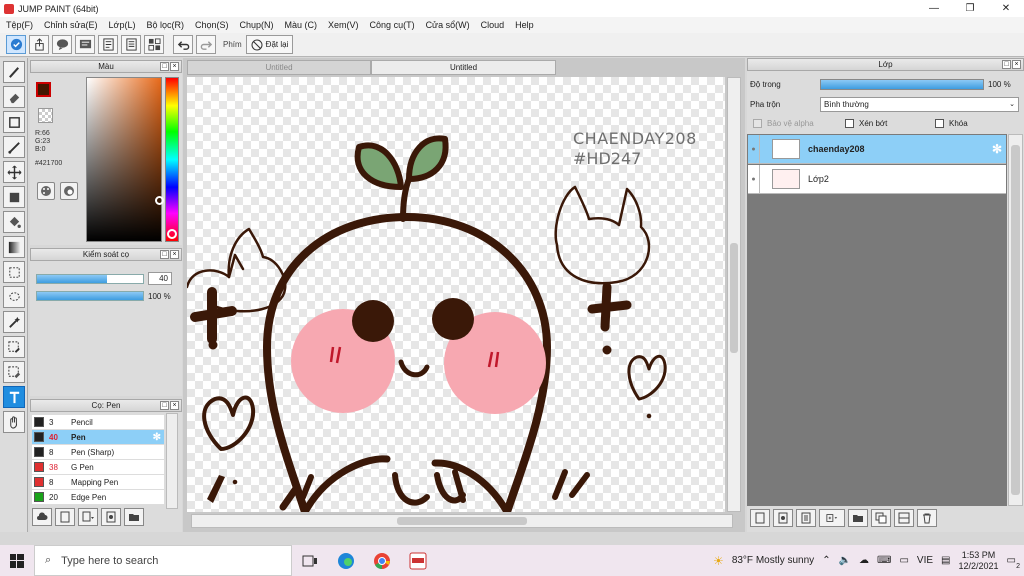 The image size is (1024, 576). What do you see at coordinates (14, 372) in the screenshot?
I see `select-eraser-tool-icon` at bounding box center [14, 372].